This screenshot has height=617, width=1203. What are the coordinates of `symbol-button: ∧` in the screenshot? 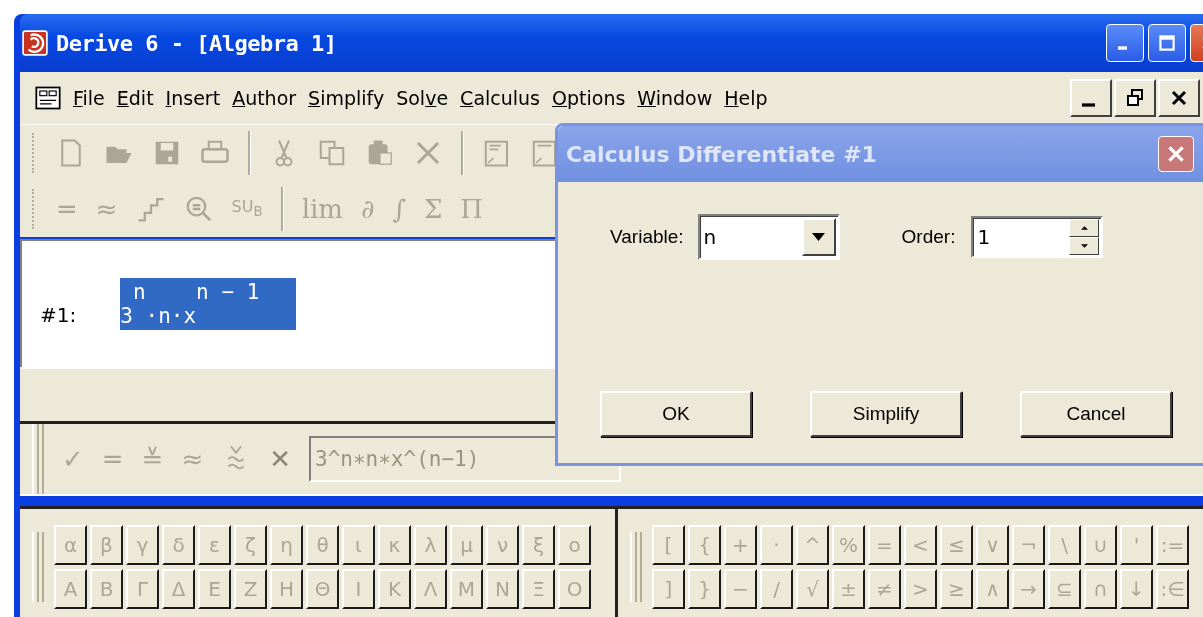 It's located at (992, 588).